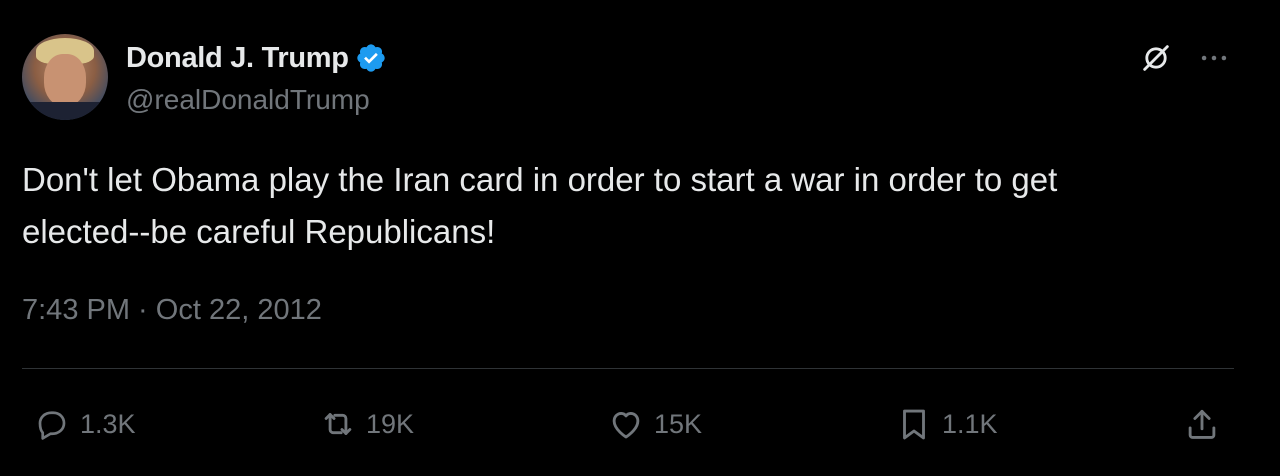 The height and width of the screenshot is (476, 1280). Describe the element at coordinates (108, 423) in the screenshot. I see `reply-count: 1.3K` at that location.